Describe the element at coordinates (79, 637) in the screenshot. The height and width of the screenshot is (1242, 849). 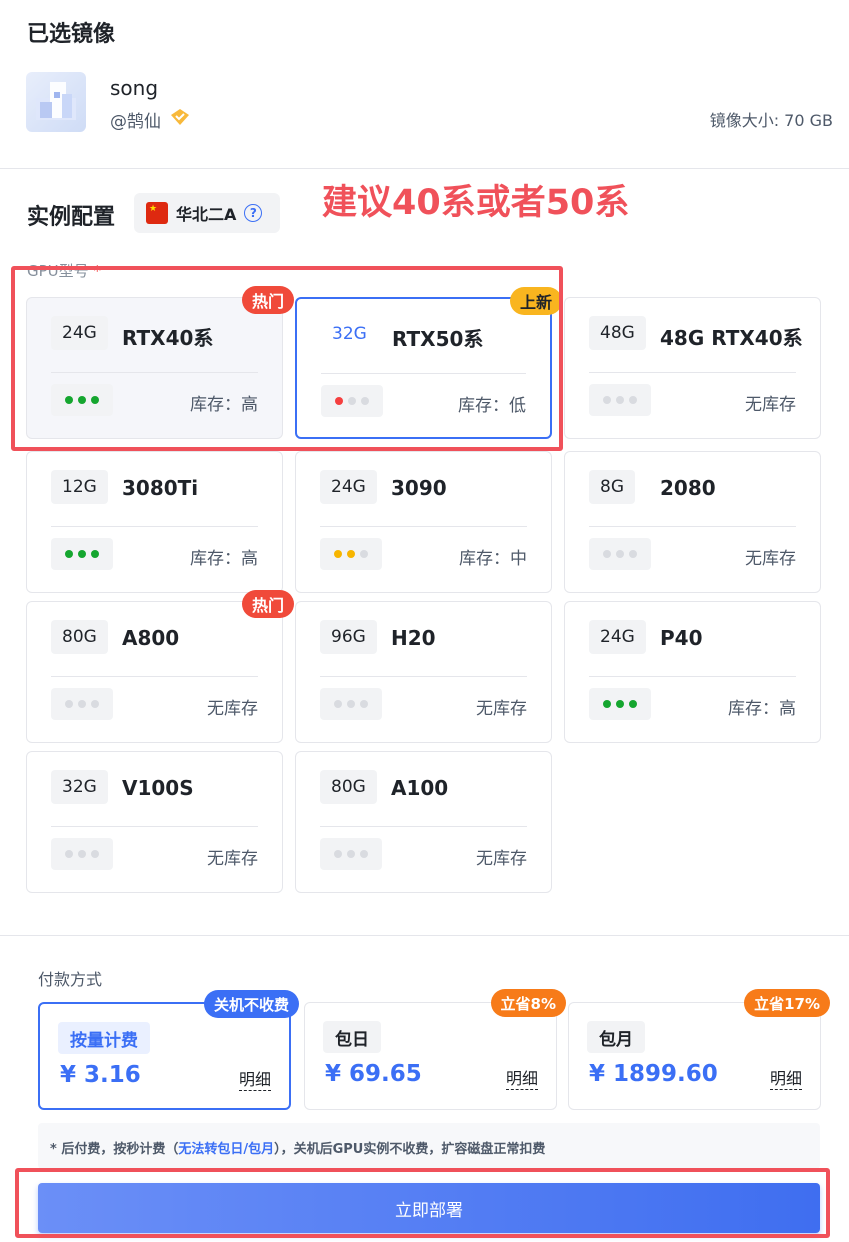
I see `gpu-memory: 80G` at that location.